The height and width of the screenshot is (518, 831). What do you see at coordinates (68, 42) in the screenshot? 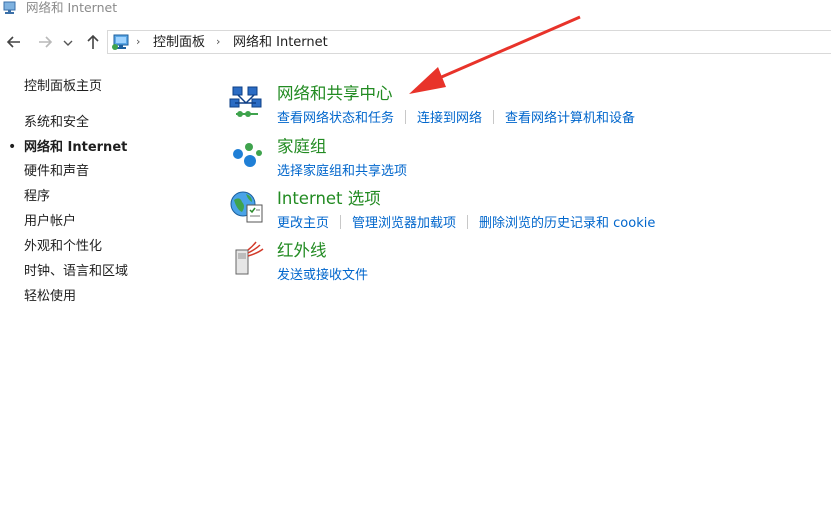
I see `recent-locations-chevron-down-icon` at bounding box center [68, 42].